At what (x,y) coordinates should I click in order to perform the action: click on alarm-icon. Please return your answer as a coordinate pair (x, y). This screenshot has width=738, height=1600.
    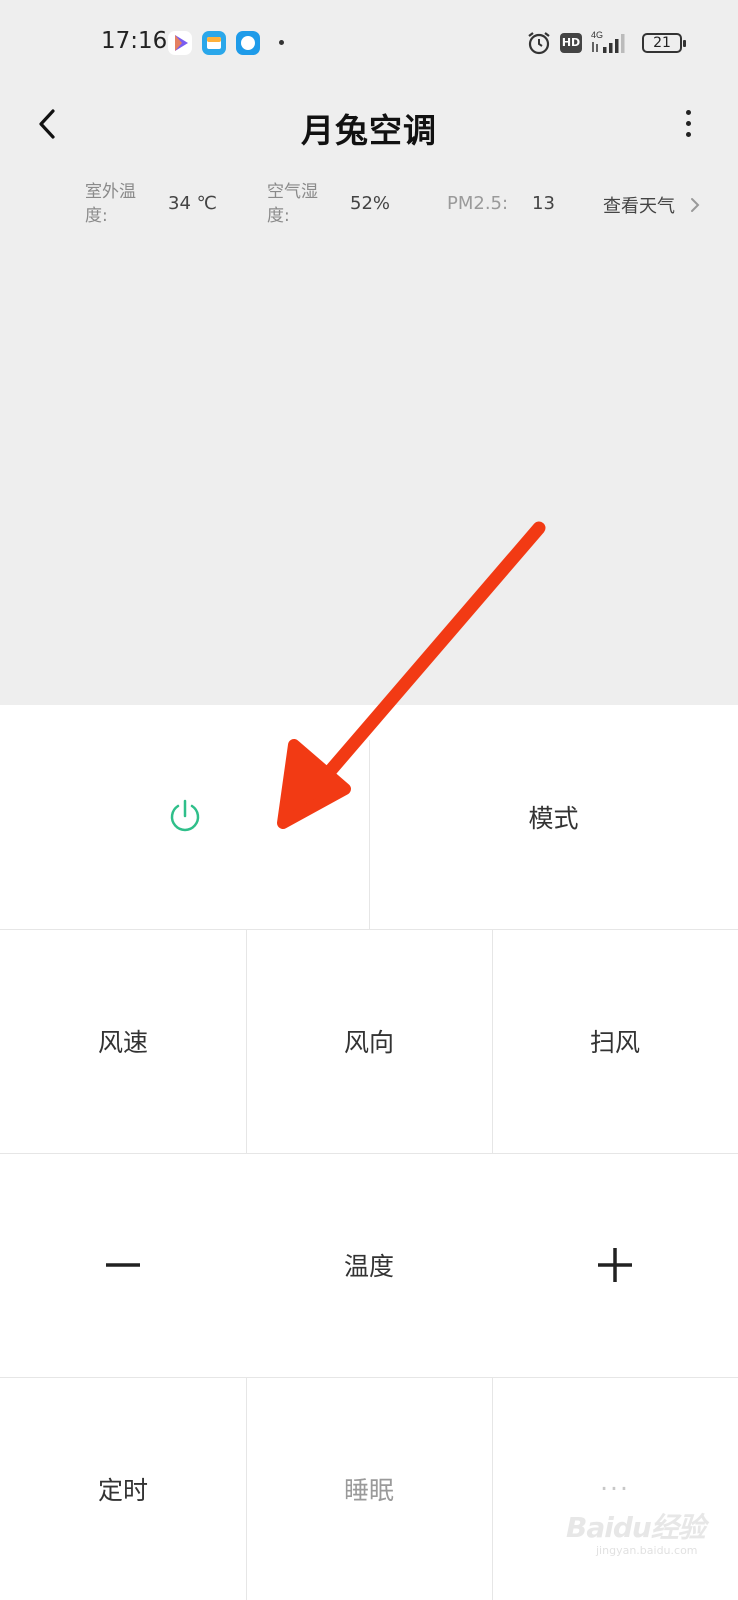
    Looking at the image, I should click on (539, 45).